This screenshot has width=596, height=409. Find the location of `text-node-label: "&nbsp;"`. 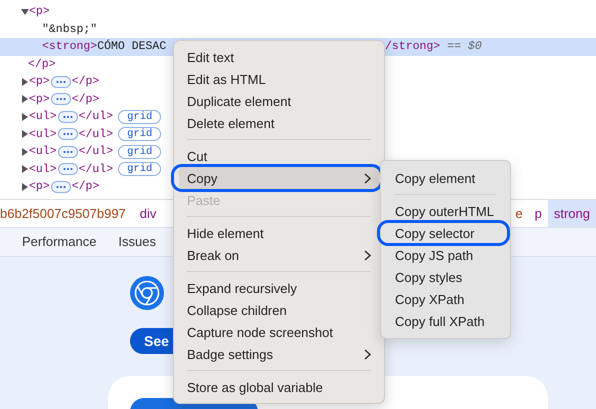

text-node-label: "&nbsp;" is located at coordinates (70, 29).